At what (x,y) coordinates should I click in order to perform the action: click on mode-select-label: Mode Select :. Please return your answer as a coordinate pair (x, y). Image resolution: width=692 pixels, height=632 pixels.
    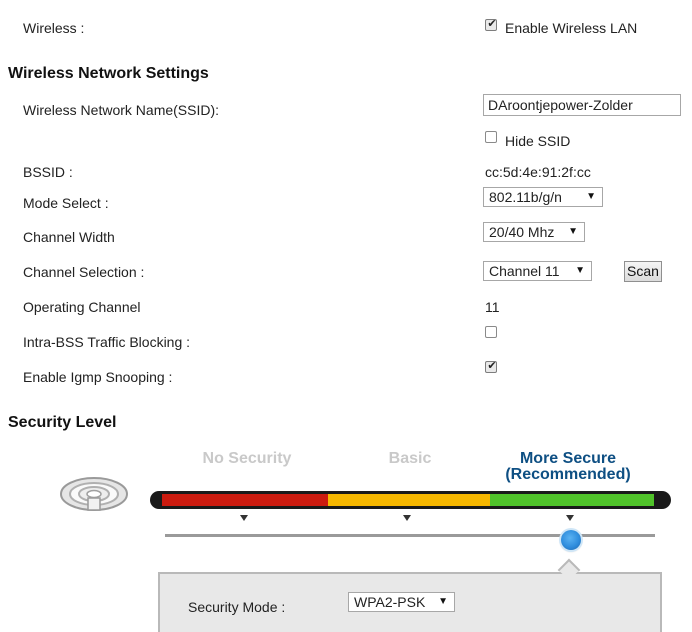
    Looking at the image, I should click on (66, 203).